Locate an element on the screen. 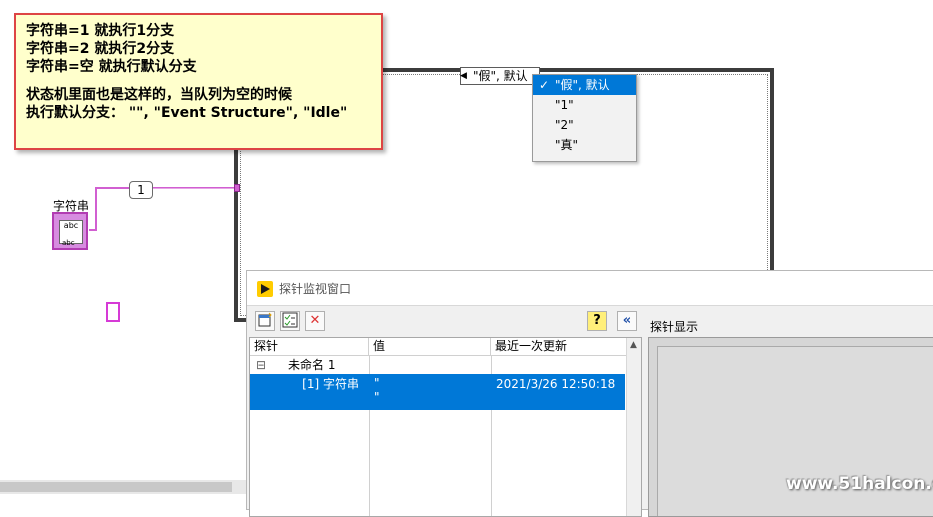 The image size is (933, 517). case-selector-terminal is located at coordinates (237, 188).